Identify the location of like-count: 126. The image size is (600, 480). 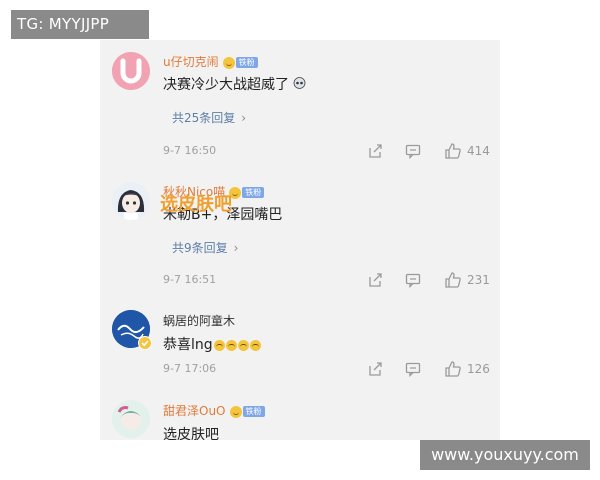
(478, 369).